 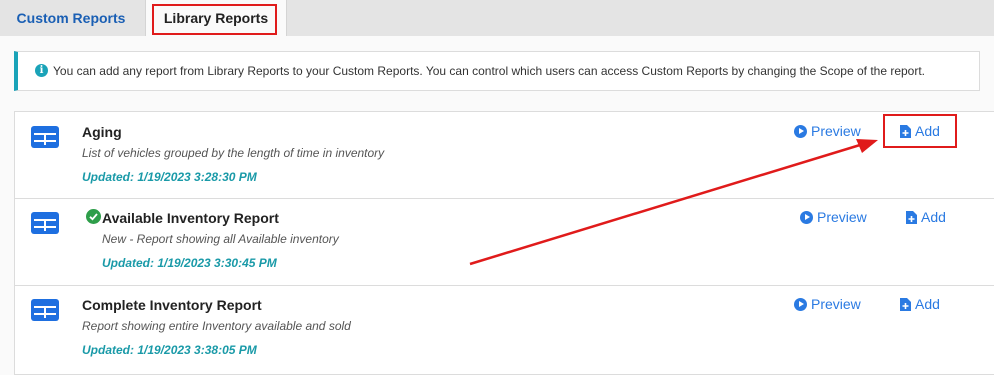 I want to click on tab-bar: Custom Reports Library Reports, so click(x=497, y=18).